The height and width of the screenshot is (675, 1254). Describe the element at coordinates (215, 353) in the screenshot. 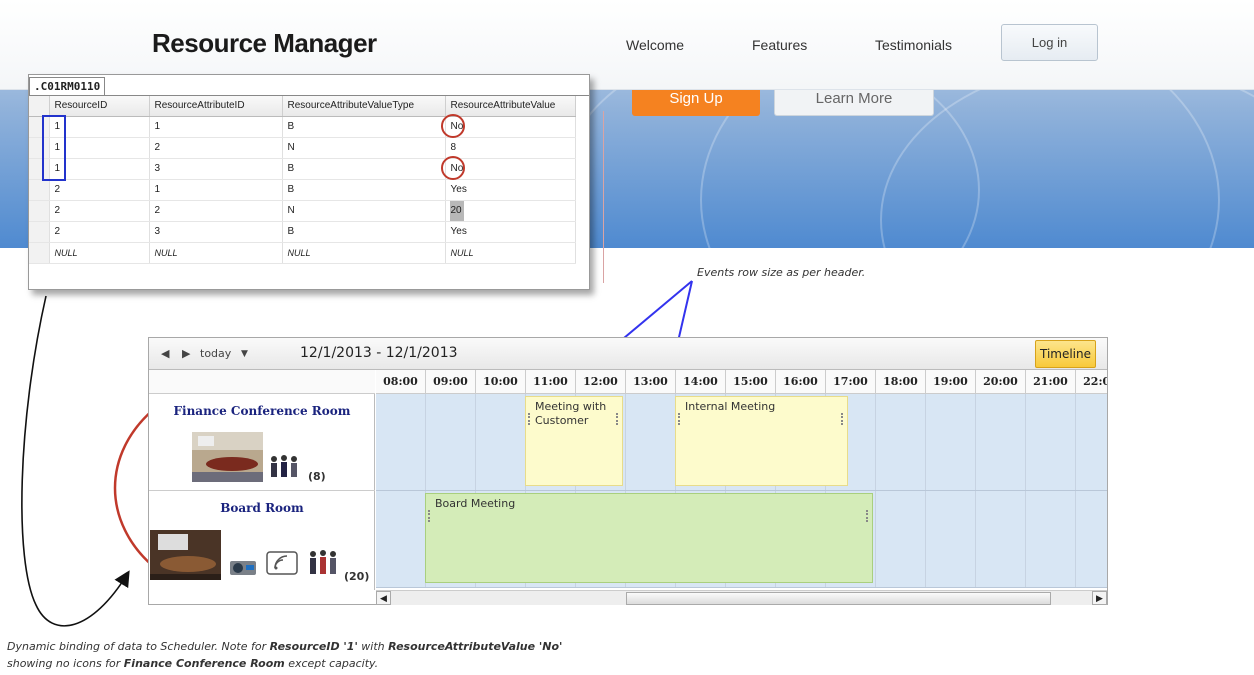

I see `today-button: today` at that location.